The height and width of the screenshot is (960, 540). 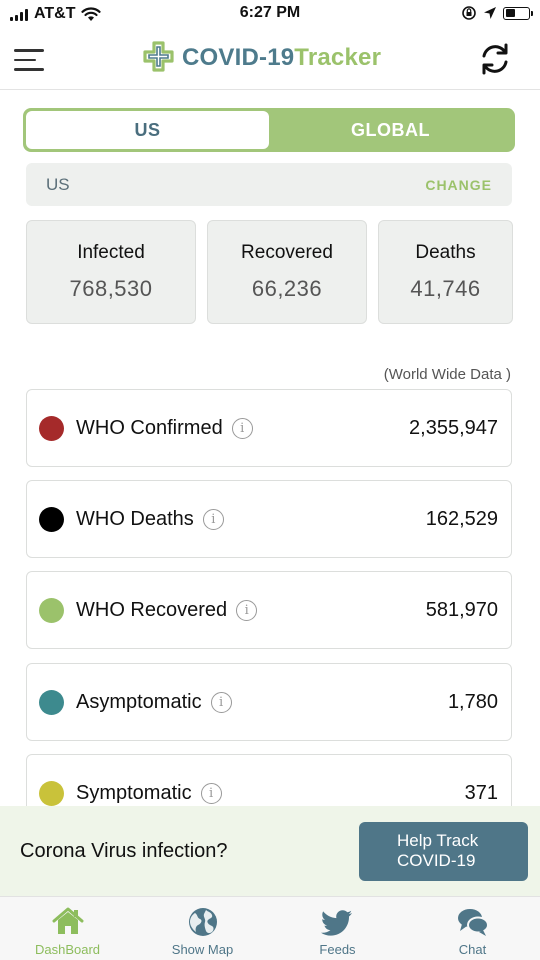 What do you see at coordinates (337, 949) in the screenshot?
I see `tab-label: Feeds` at bounding box center [337, 949].